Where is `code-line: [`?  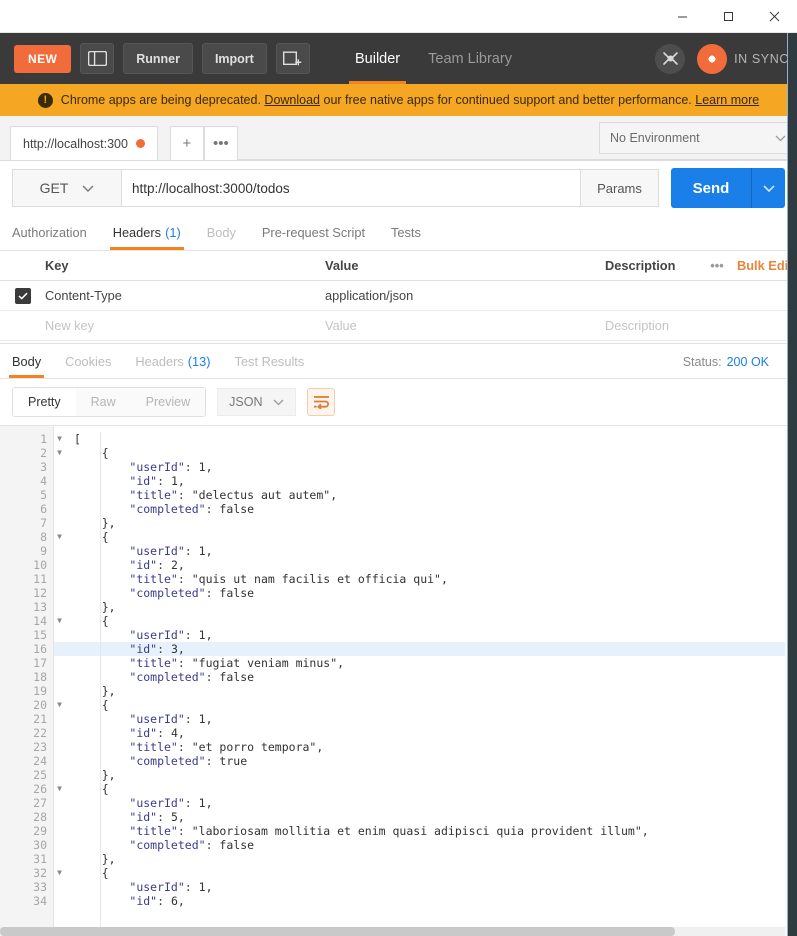 code-line: [ is located at coordinates (77, 439).